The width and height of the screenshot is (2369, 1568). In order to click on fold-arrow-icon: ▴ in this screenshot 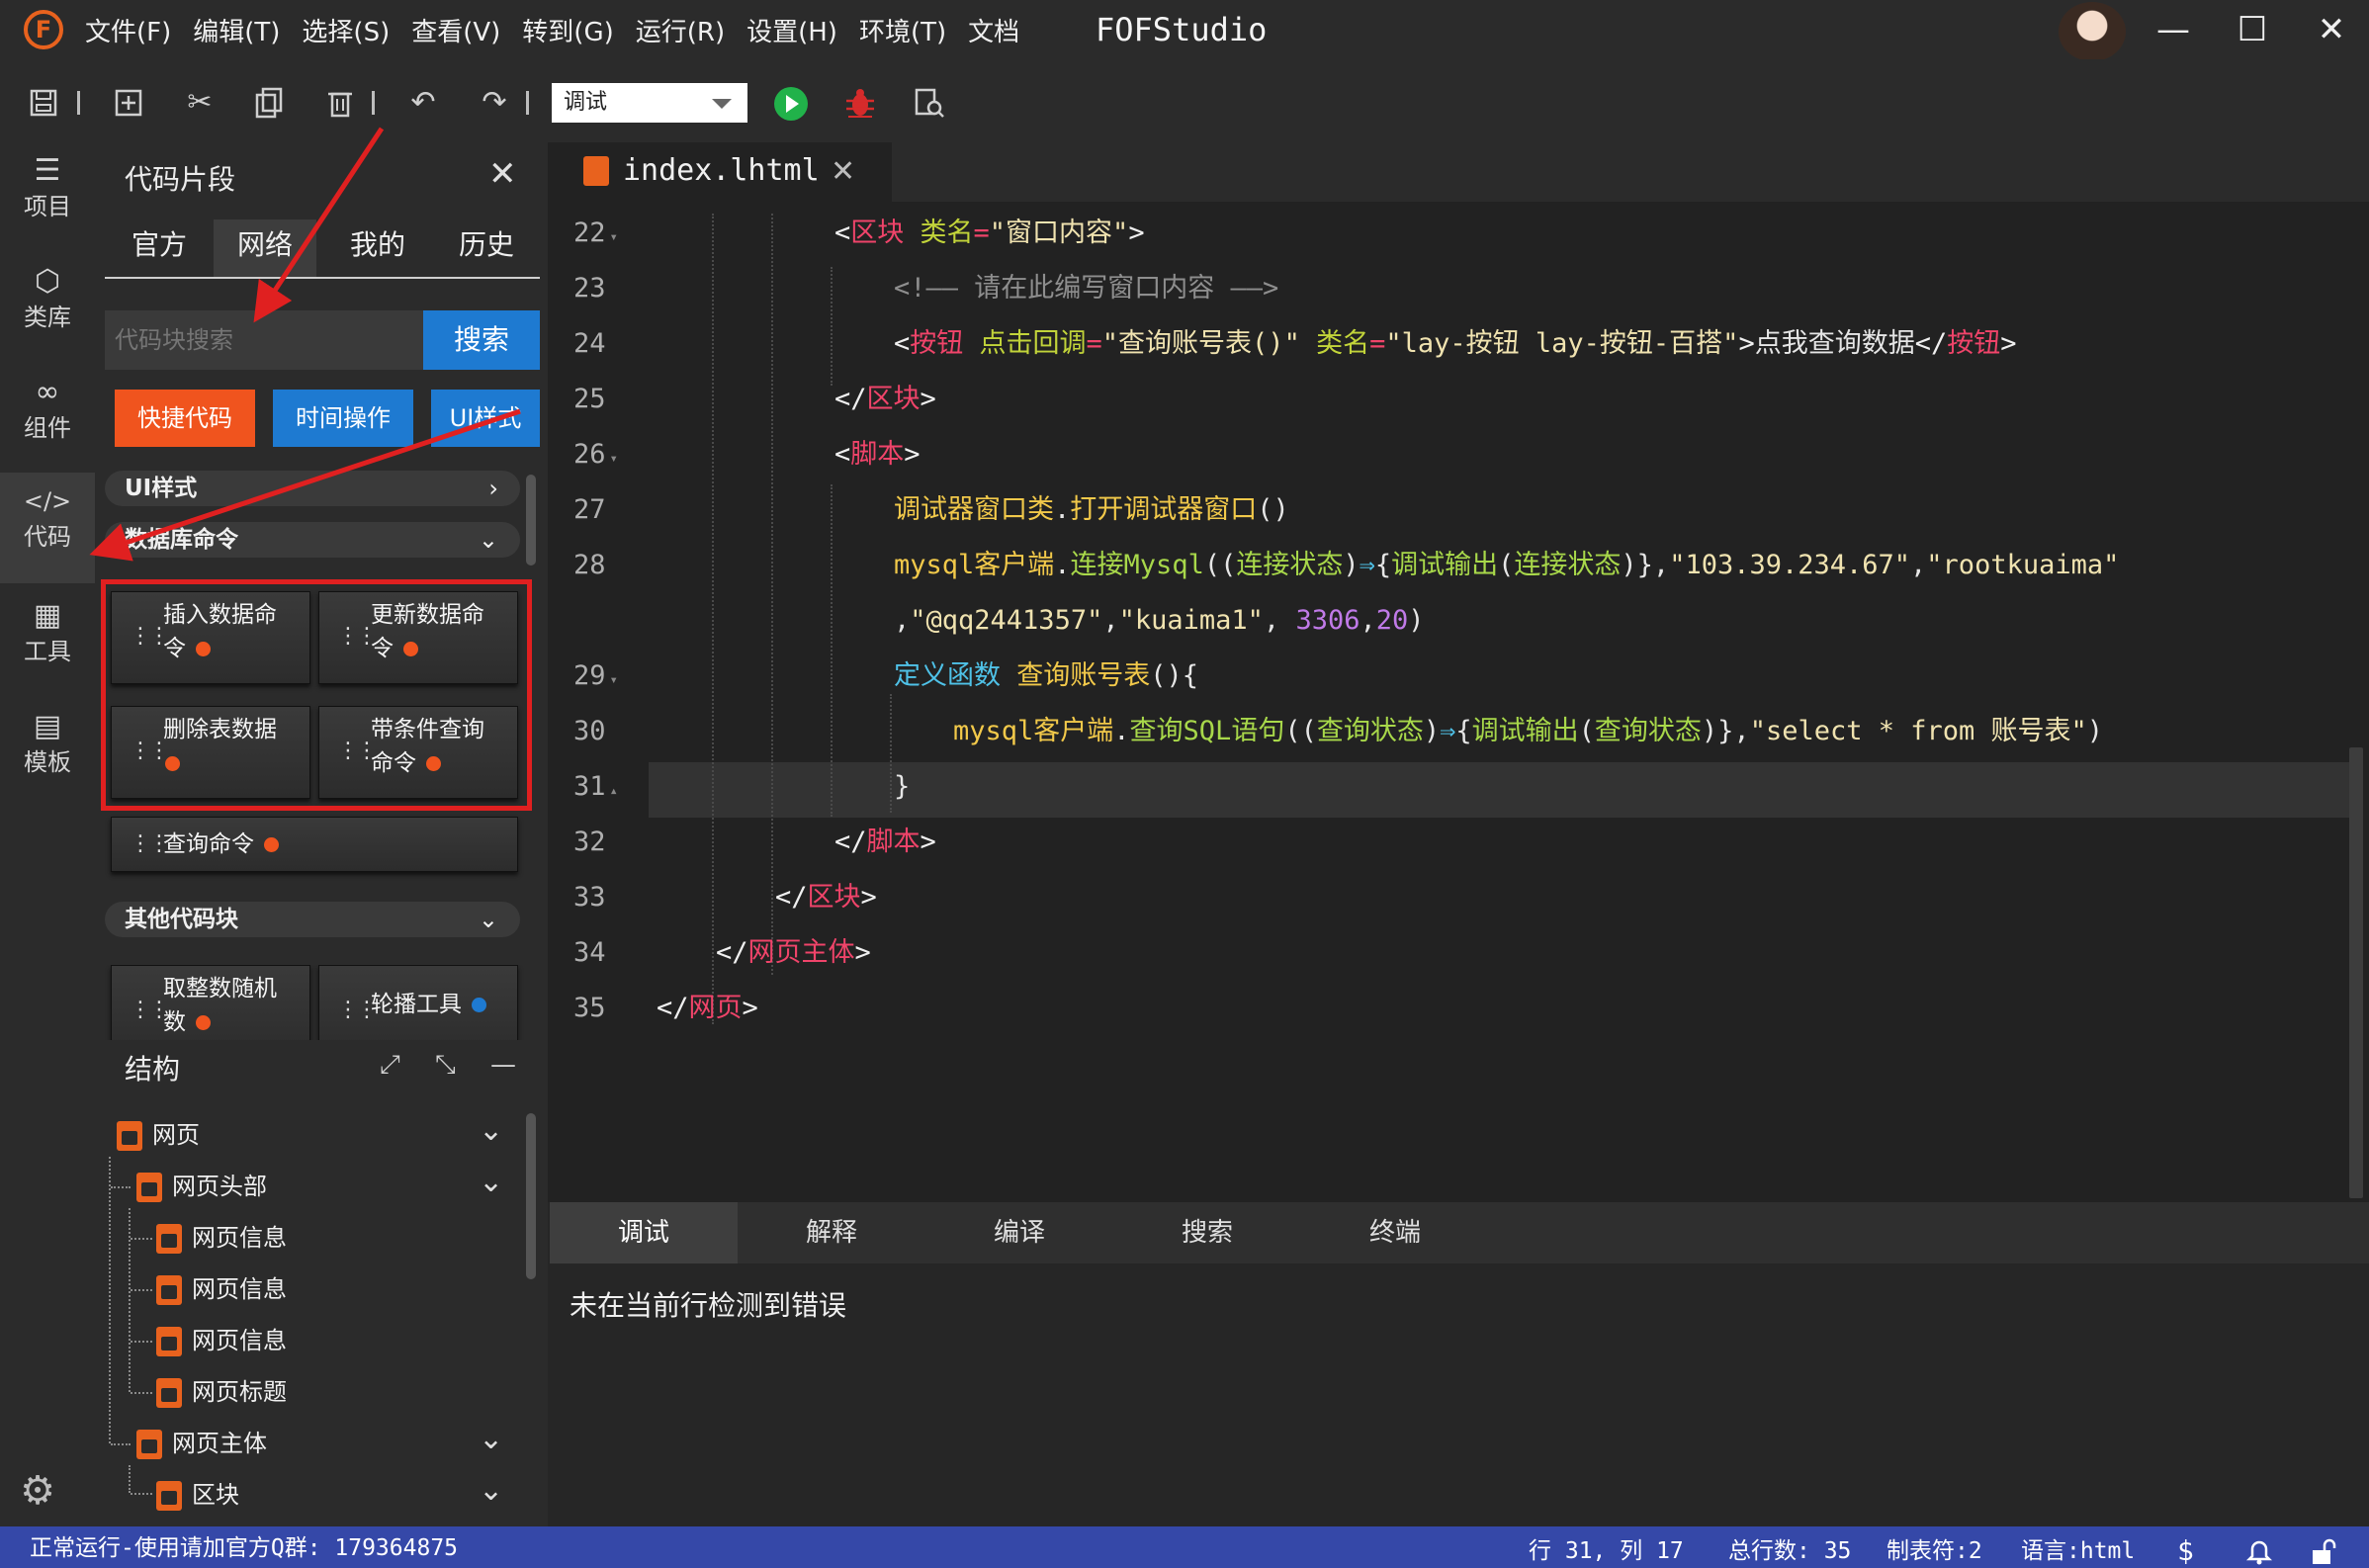, I will do `click(614, 791)`.